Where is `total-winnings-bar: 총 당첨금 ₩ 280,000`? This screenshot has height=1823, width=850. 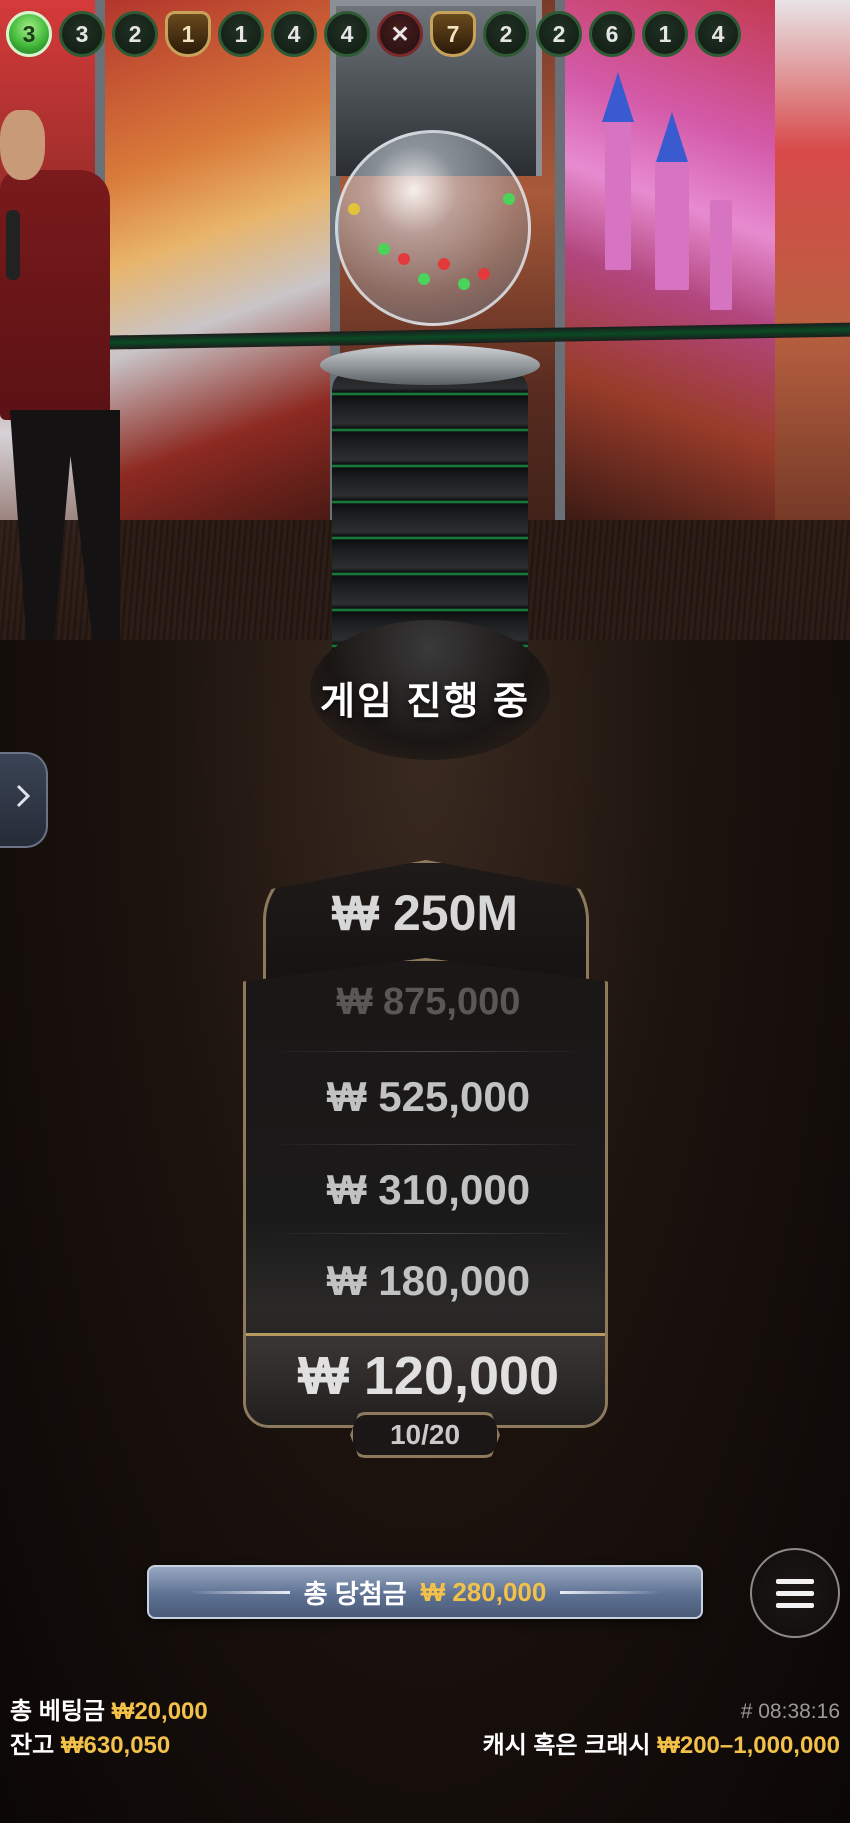 total-winnings-bar: 총 당첨금 ₩ 280,000 is located at coordinates (425, 1592).